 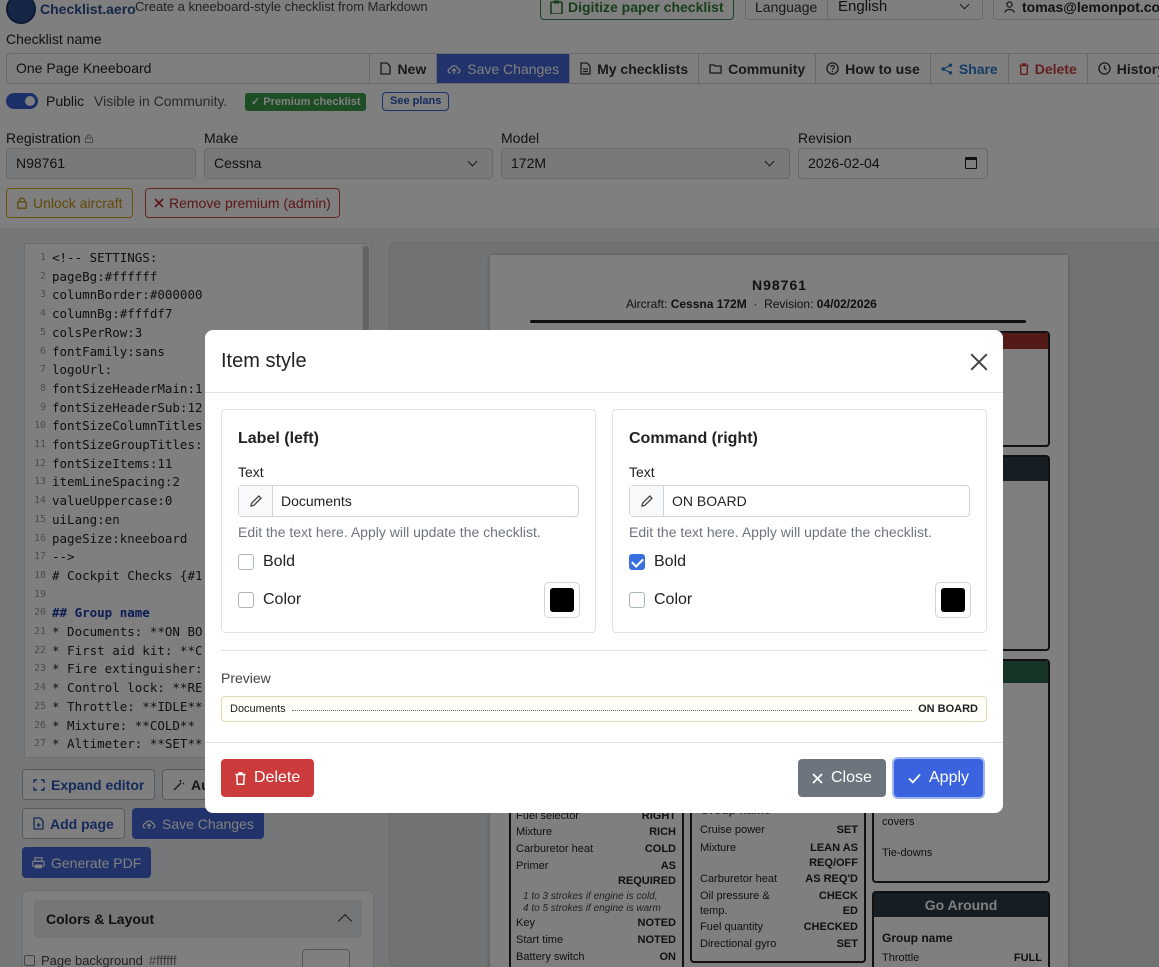 What do you see at coordinates (278, 438) in the screenshot?
I see `label-panel-title: Label (left)` at bounding box center [278, 438].